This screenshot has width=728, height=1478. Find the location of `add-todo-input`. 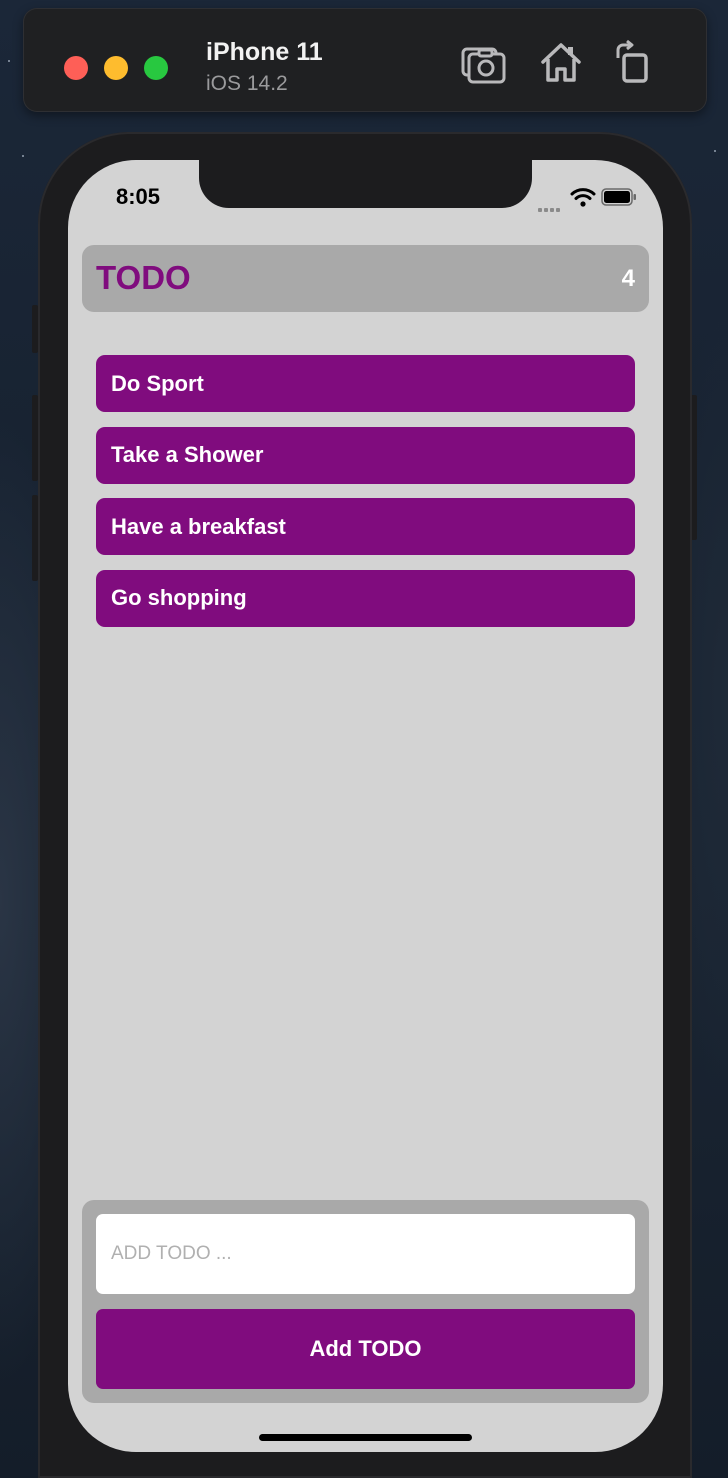

add-todo-input is located at coordinates (365, 1254).